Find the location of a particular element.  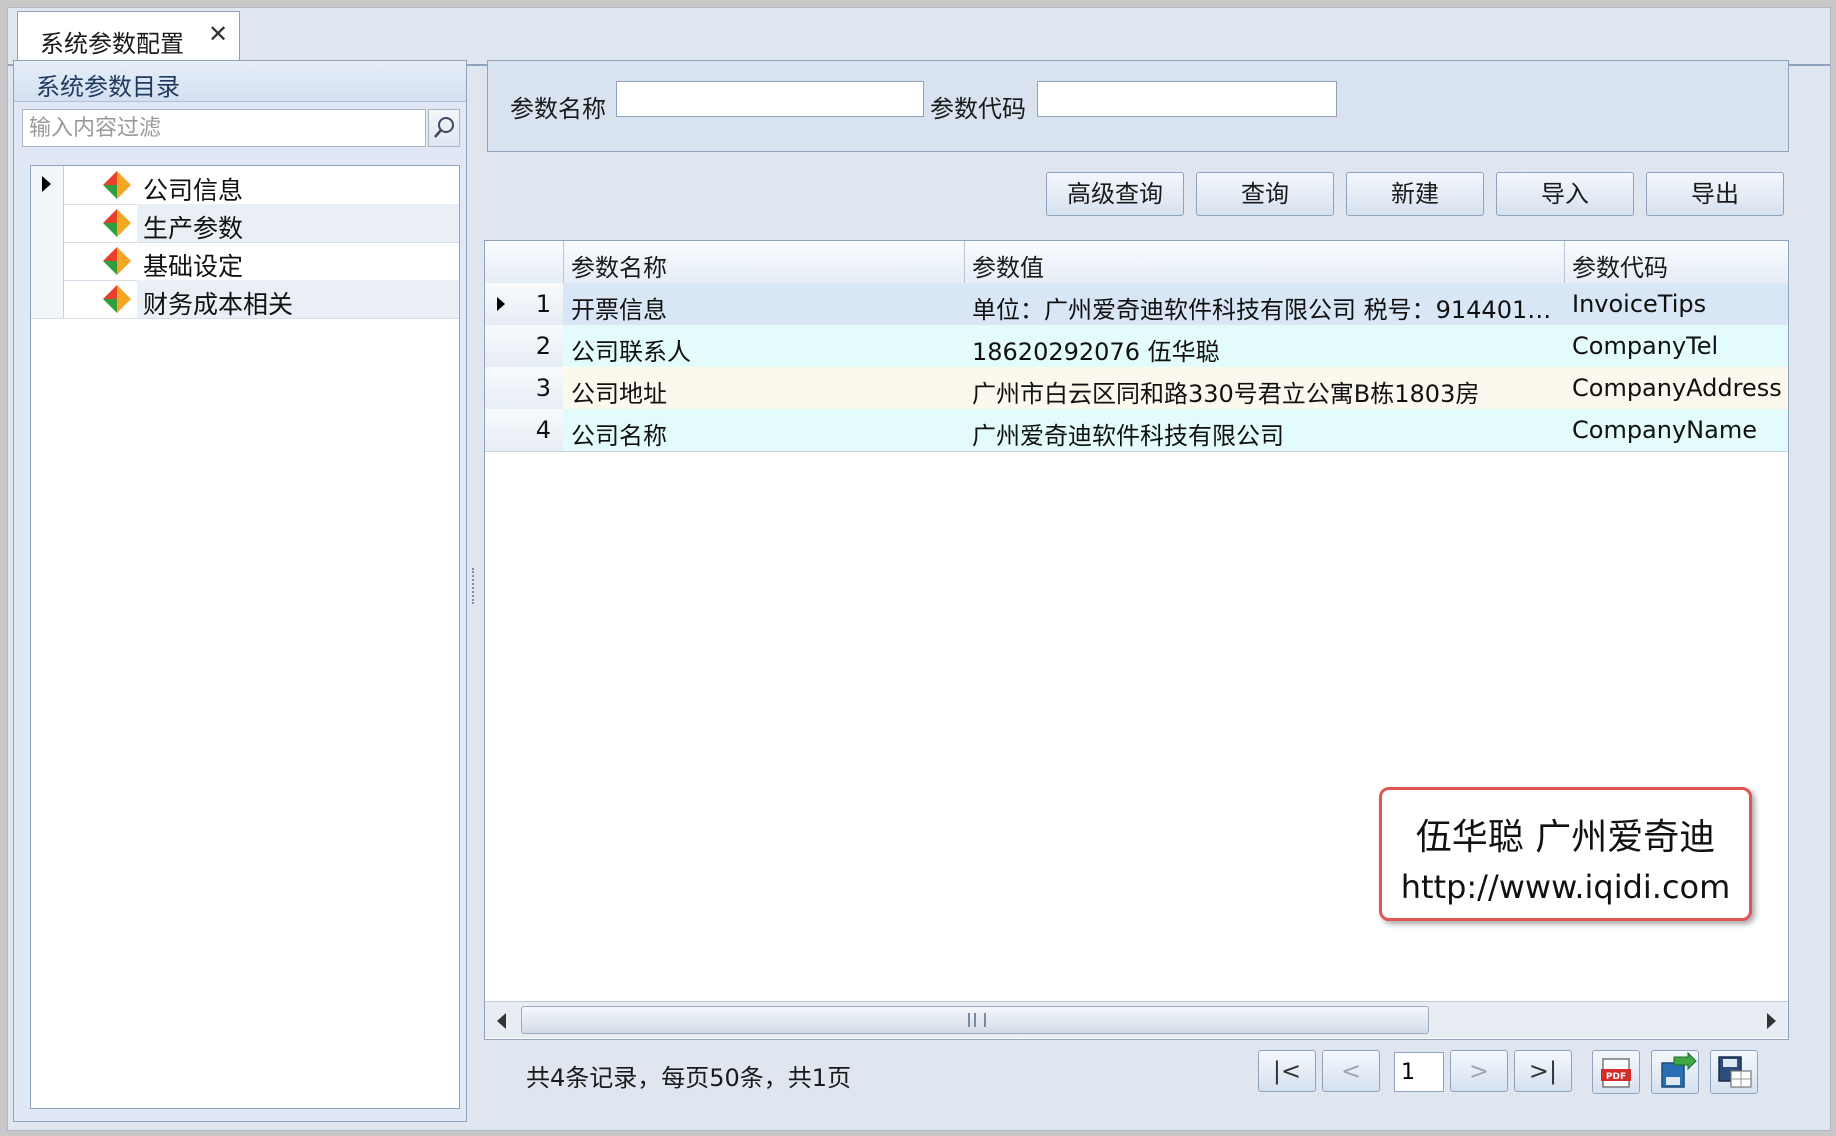

column-header-code: 参数代码 is located at coordinates (1676, 262).